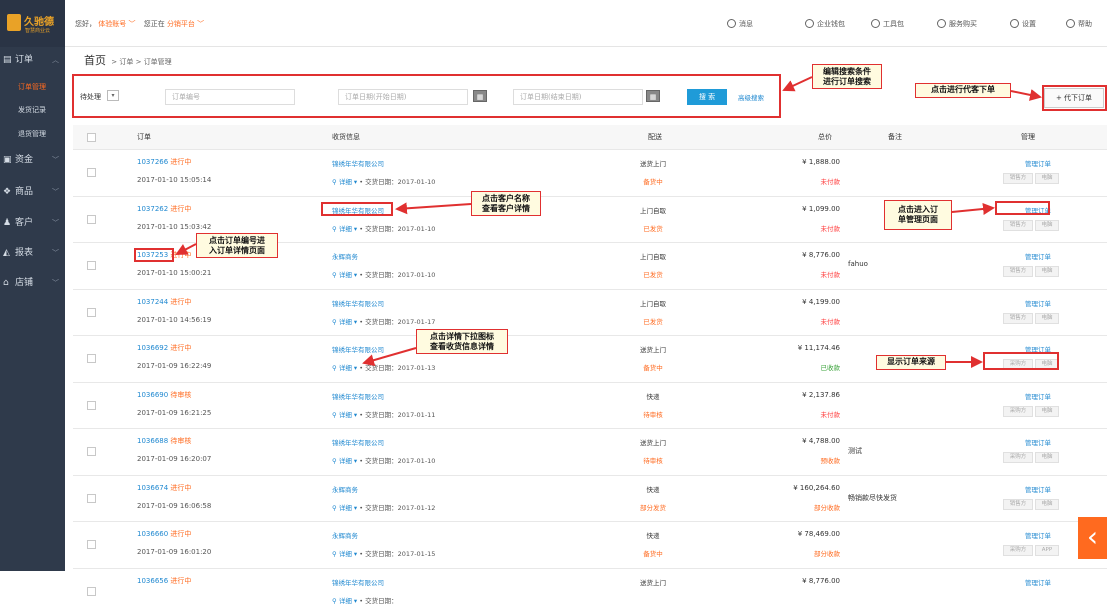 The image size is (1107, 614). I want to click on messages-button: 消息, so click(740, 24).